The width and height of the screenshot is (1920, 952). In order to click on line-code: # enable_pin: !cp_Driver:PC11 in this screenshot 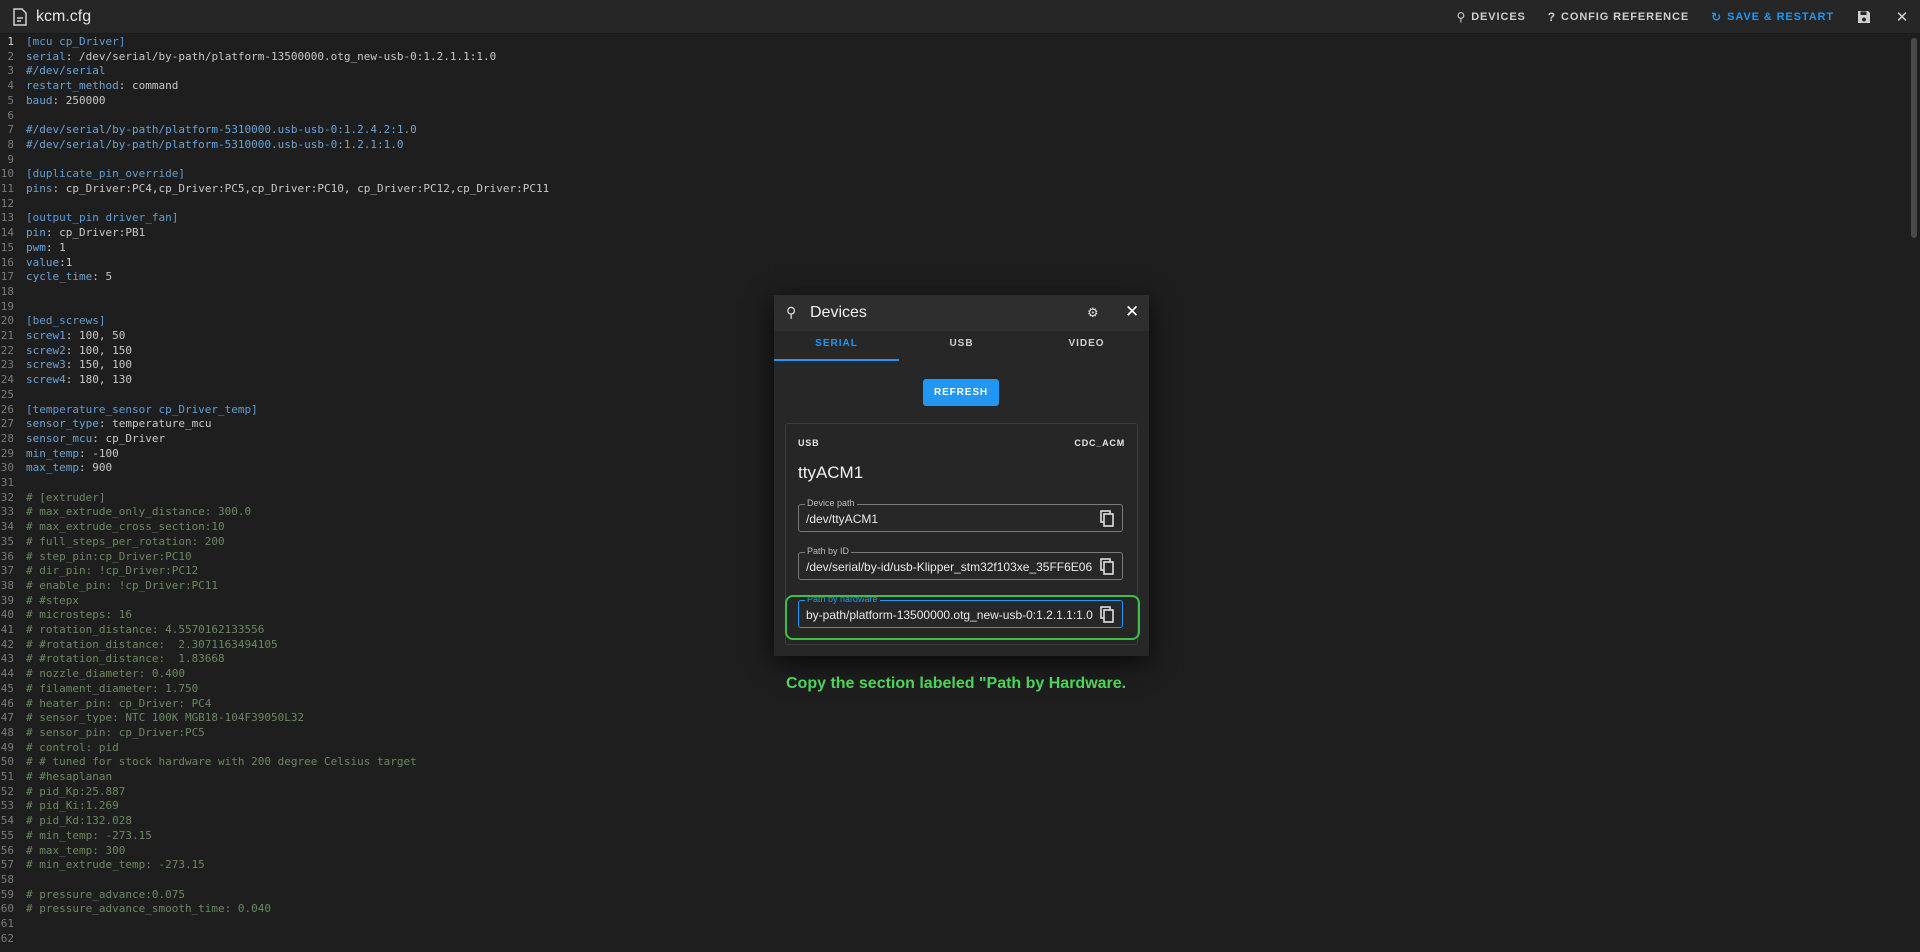, I will do `click(122, 586)`.